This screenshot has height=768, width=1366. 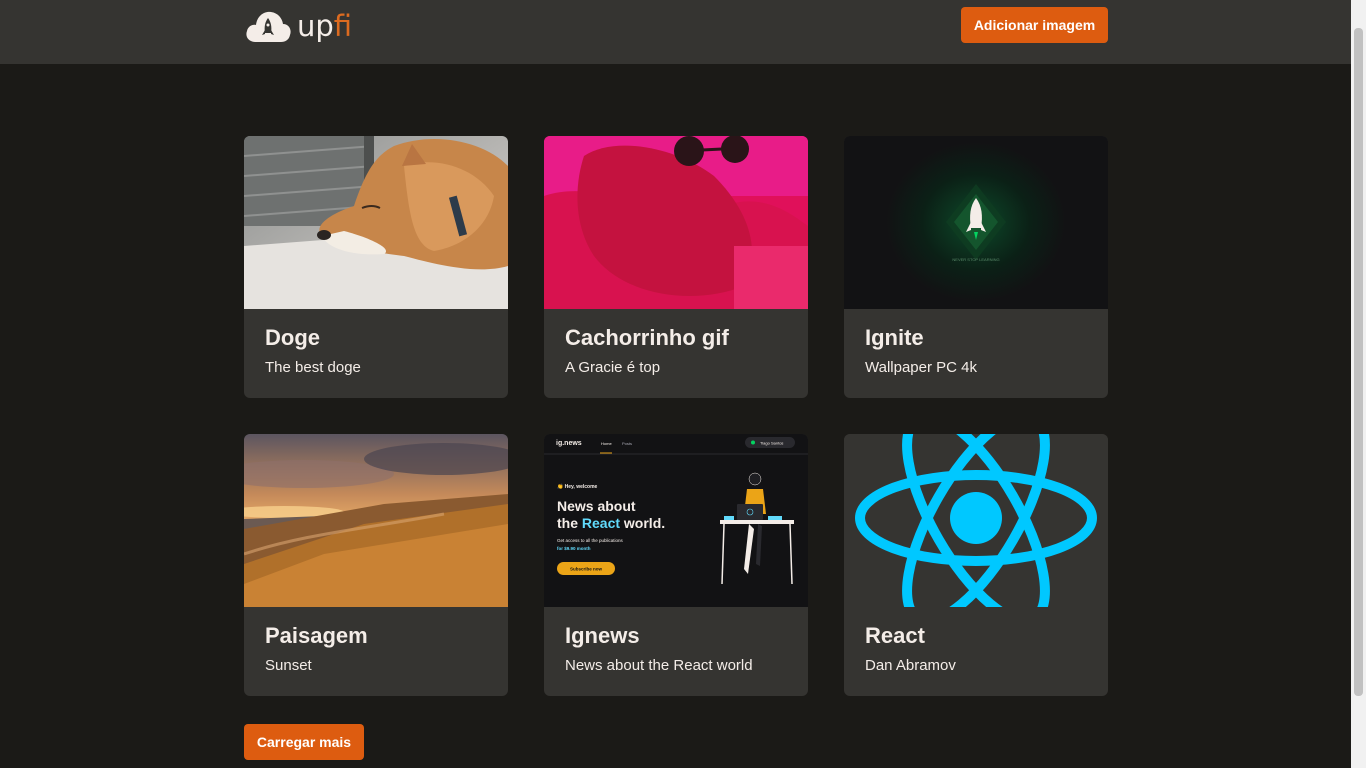 I want to click on ignews-brand: ig.news, so click(x=569, y=443).